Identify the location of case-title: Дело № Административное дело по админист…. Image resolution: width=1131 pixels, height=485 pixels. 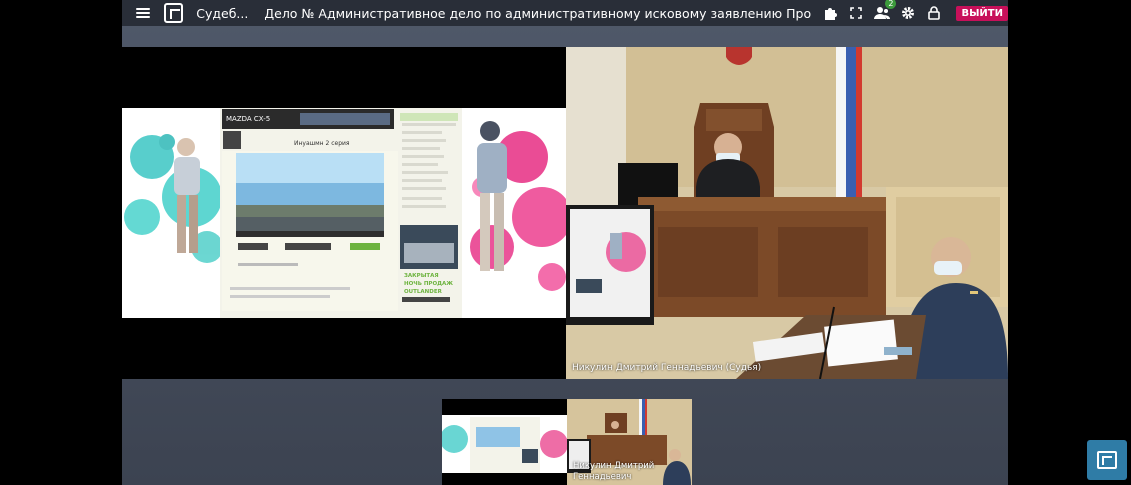
(538, 13).